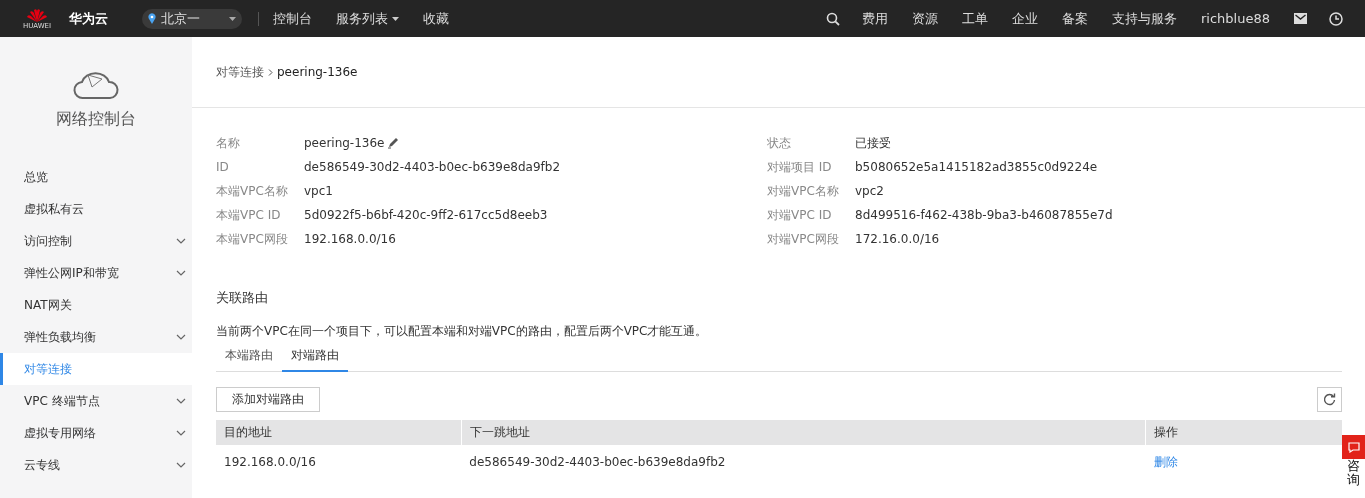 This screenshot has width=1365, height=498. Describe the element at coordinates (462, 331) in the screenshot. I see `description-text: 当前两个VPC在同一个项目下，可以配置本端和对端VPC的路由，配置后两个VPC才能互通。` at that location.